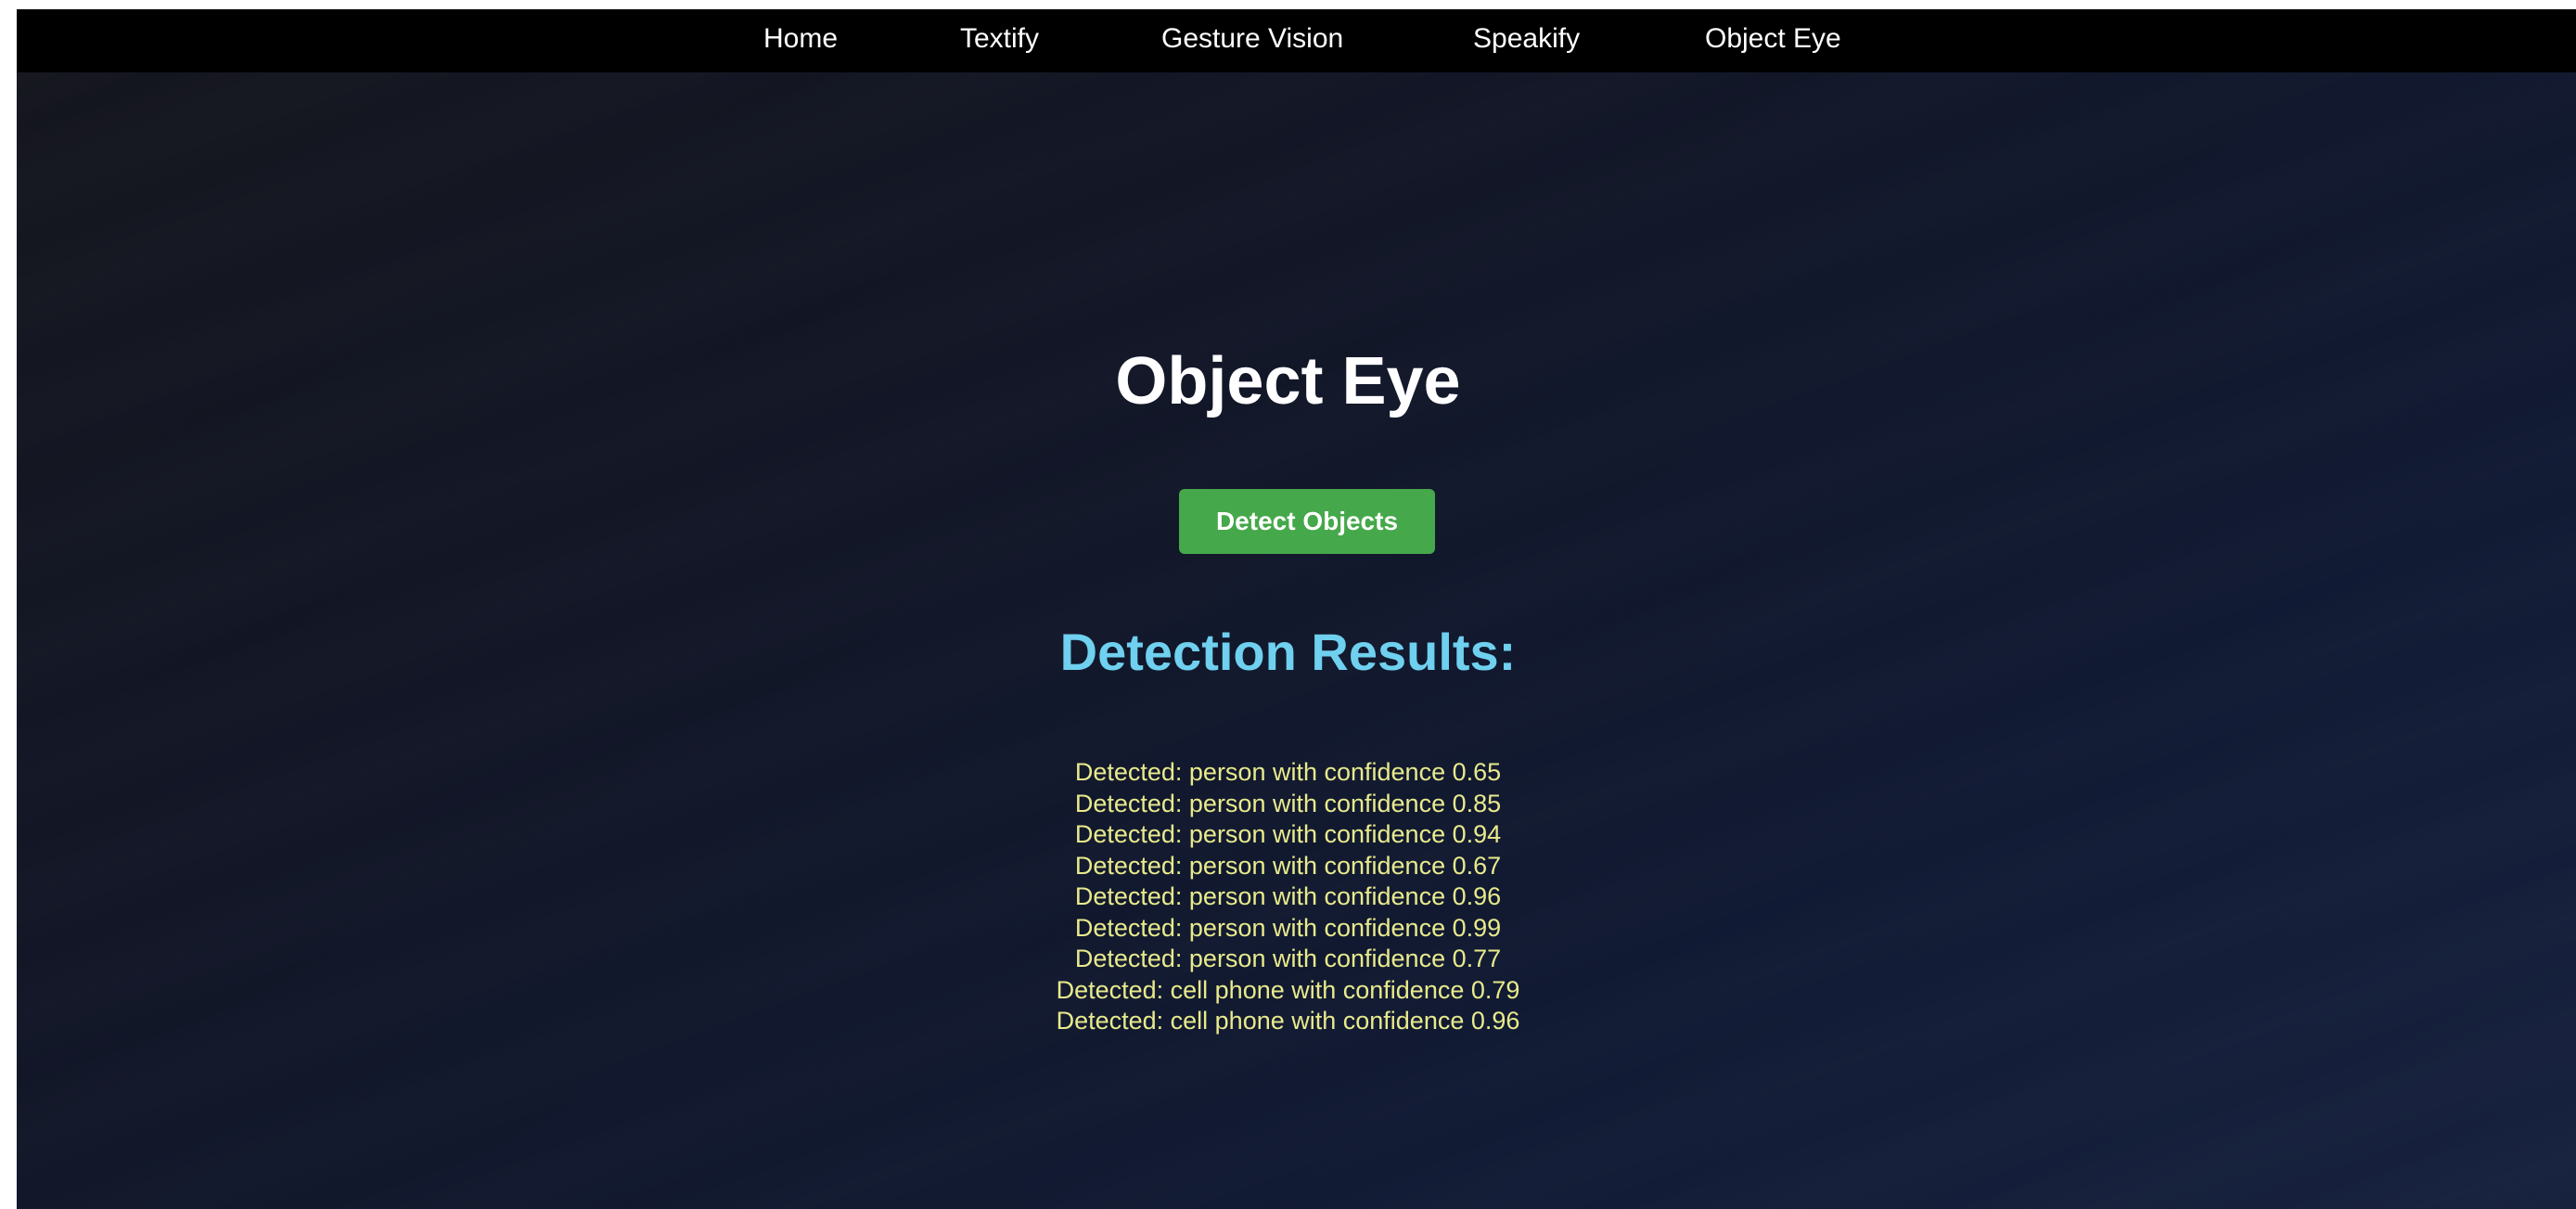 This screenshot has width=2576, height=1209. What do you see at coordinates (1288, 772) in the screenshot?
I see `result-item: Detected: person with confidence 0.65` at bounding box center [1288, 772].